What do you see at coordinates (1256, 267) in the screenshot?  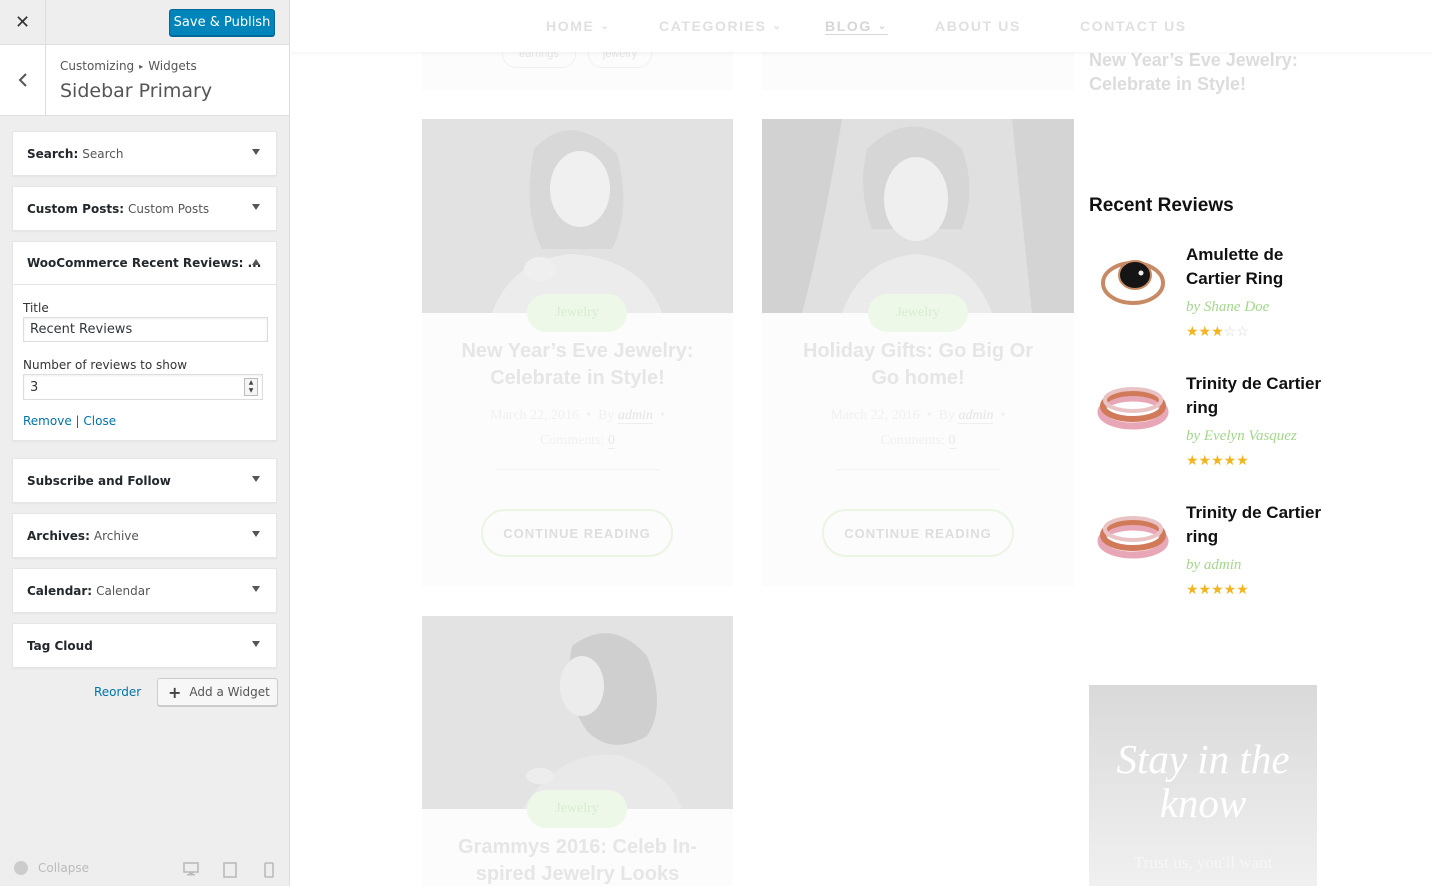 I see `review-product-name: Amulette de Cartier Ring` at bounding box center [1256, 267].